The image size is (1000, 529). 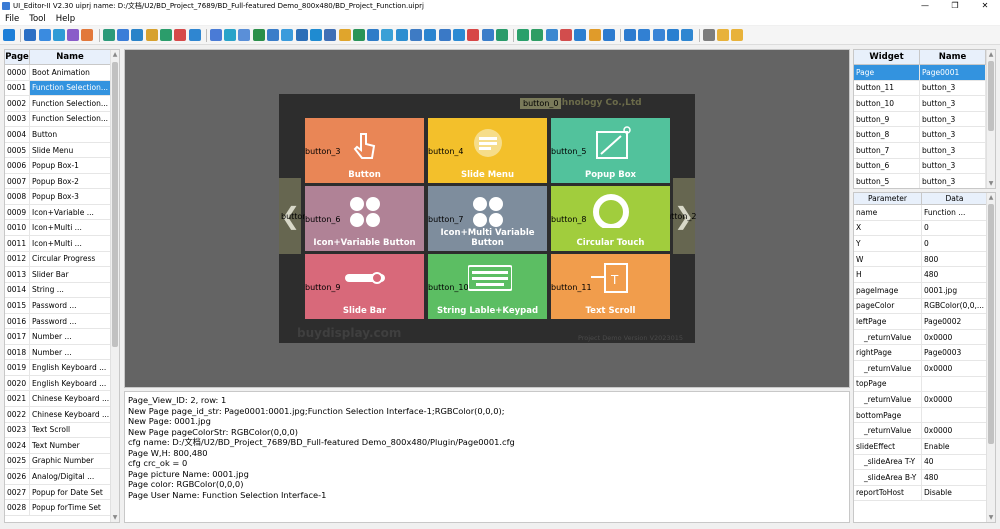 I want to click on widget-list-item: button_8 button_3, so click(x=924, y=135).